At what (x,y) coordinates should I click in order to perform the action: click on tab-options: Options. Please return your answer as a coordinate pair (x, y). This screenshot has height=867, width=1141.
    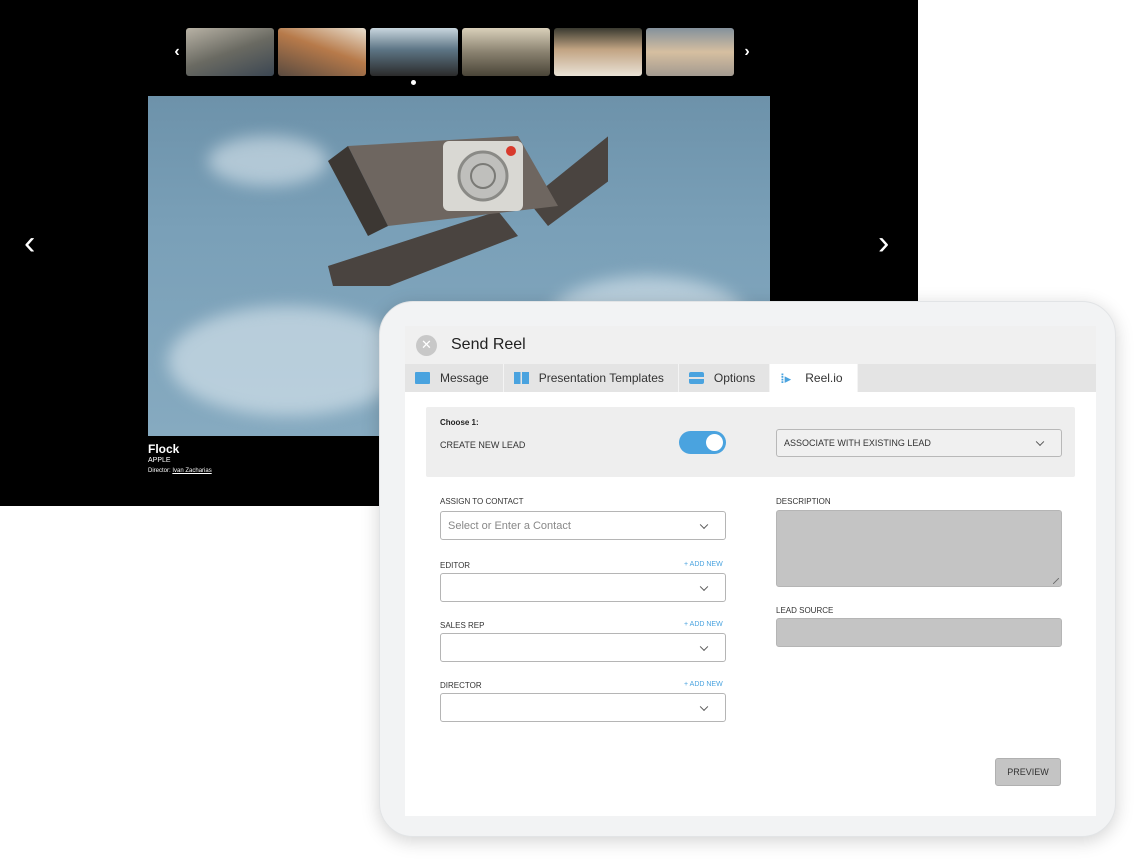
    Looking at the image, I should click on (725, 378).